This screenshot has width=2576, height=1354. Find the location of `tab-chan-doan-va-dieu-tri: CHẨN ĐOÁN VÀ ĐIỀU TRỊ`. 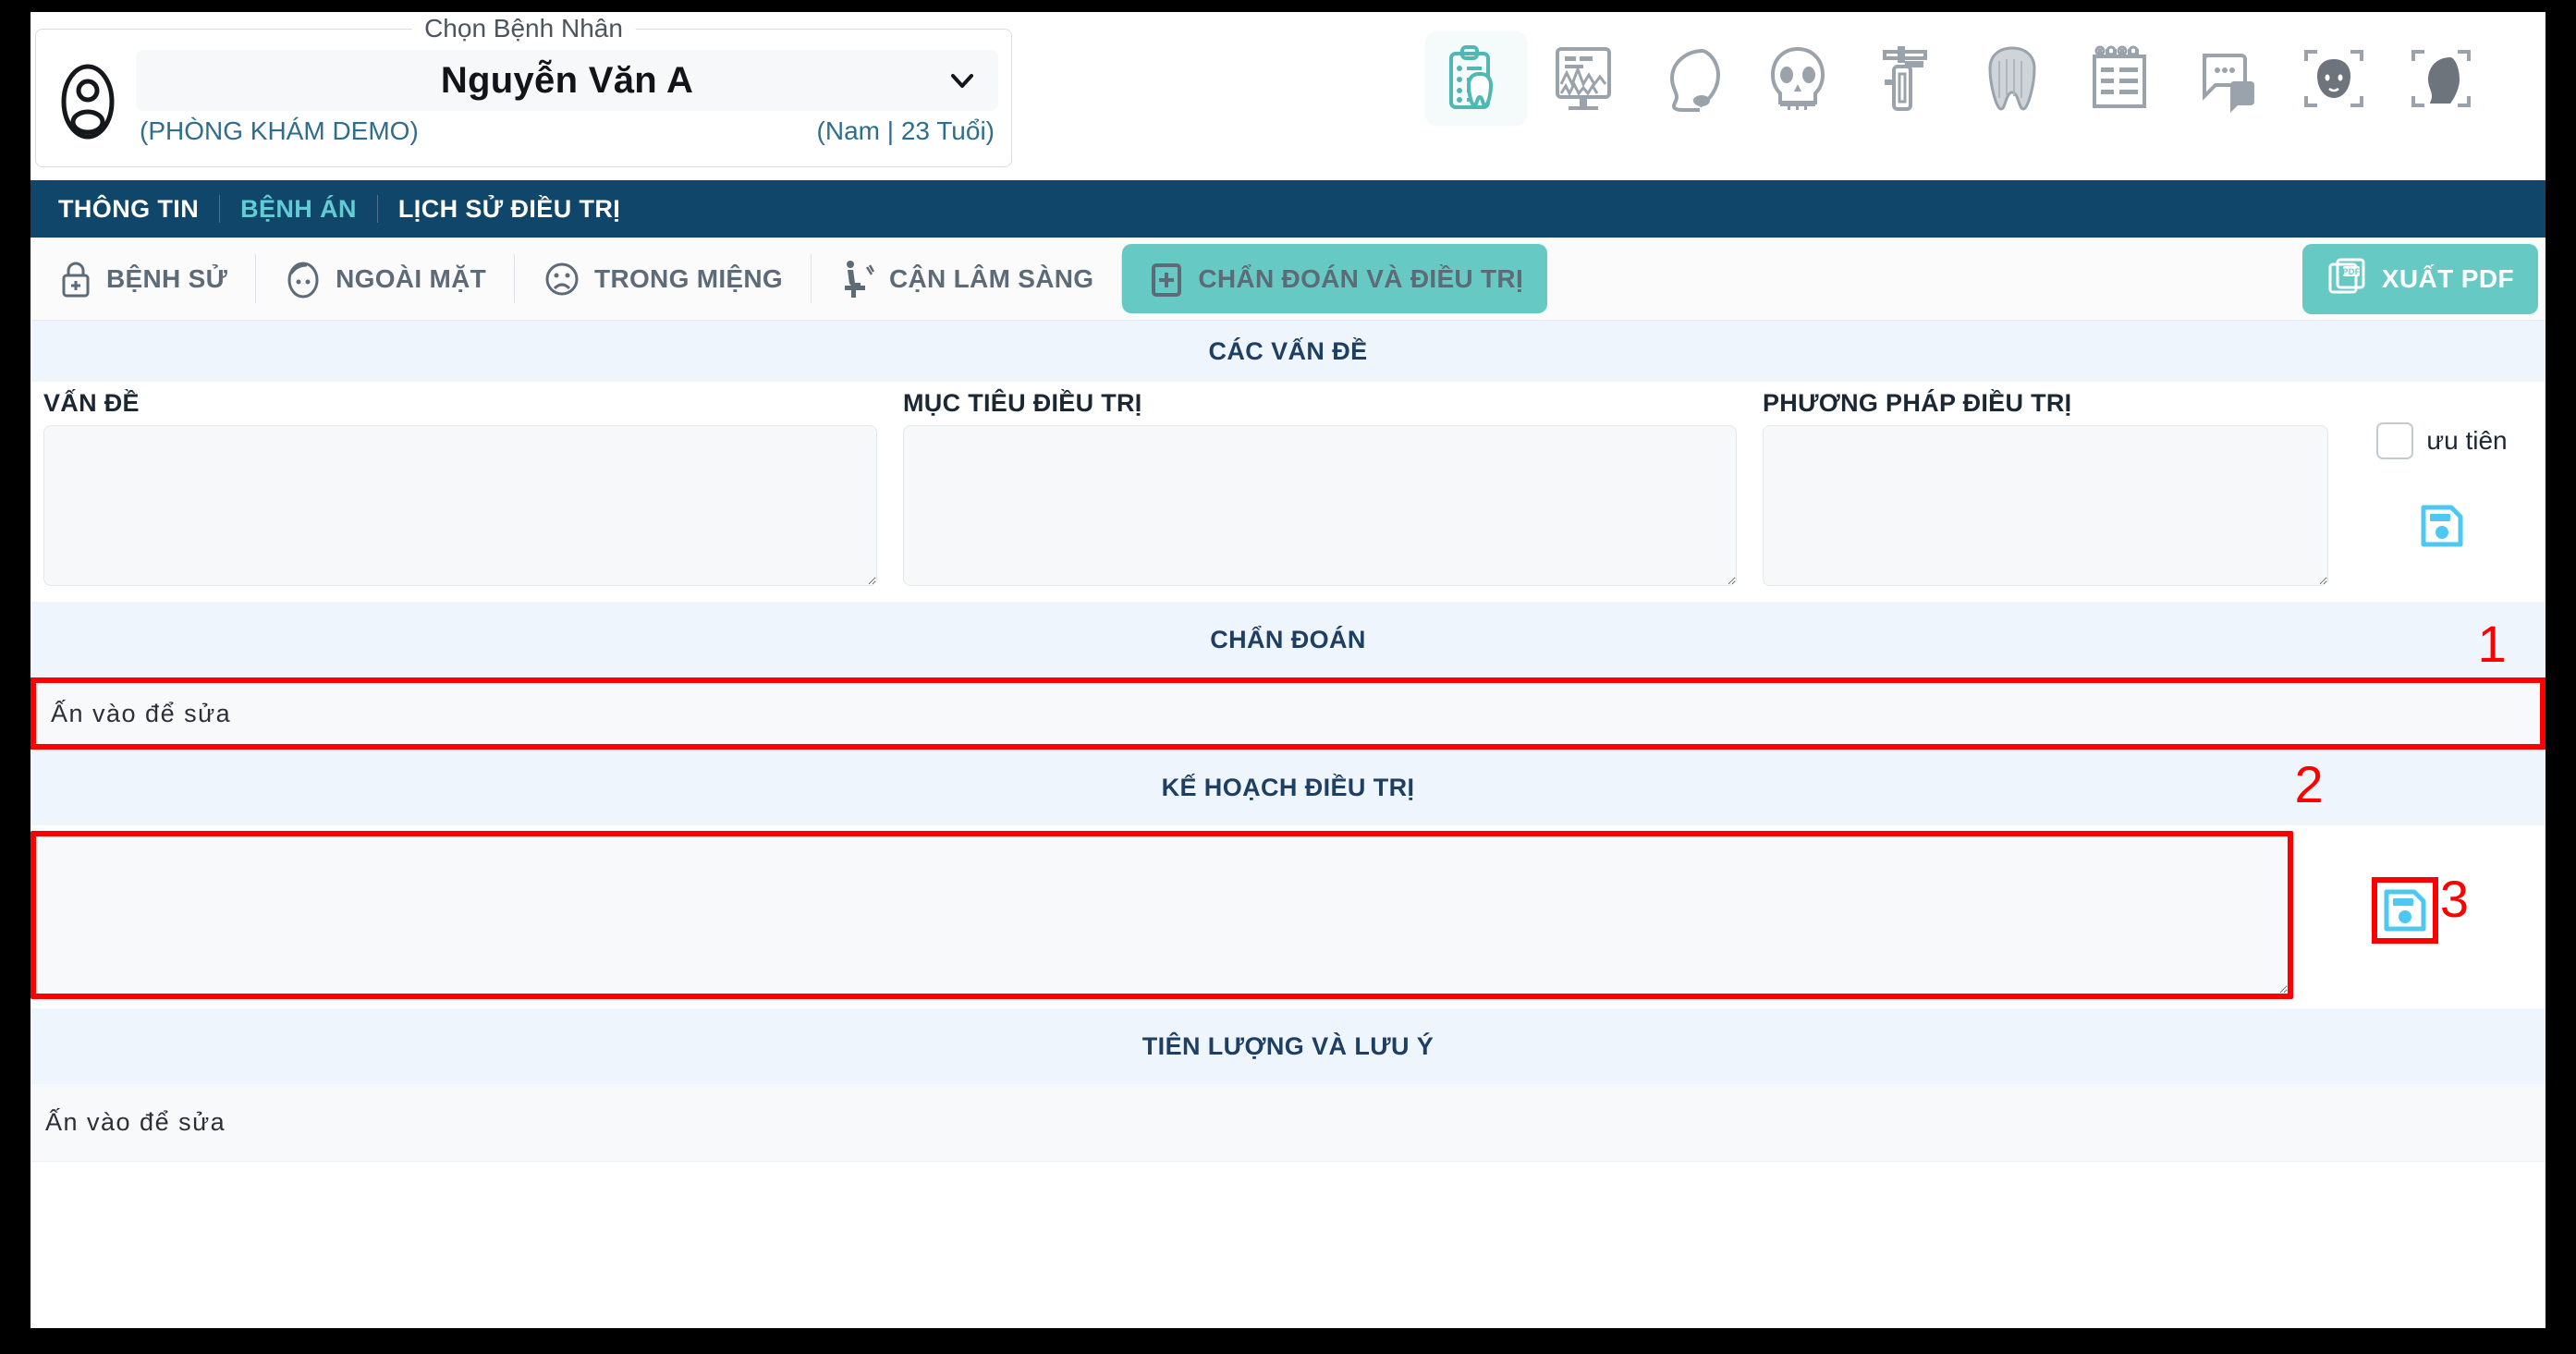

tab-chan-doan-va-dieu-tri: CHẨN ĐOÁN VÀ ĐIỀU TRỊ is located at coordinates (1335, 279).